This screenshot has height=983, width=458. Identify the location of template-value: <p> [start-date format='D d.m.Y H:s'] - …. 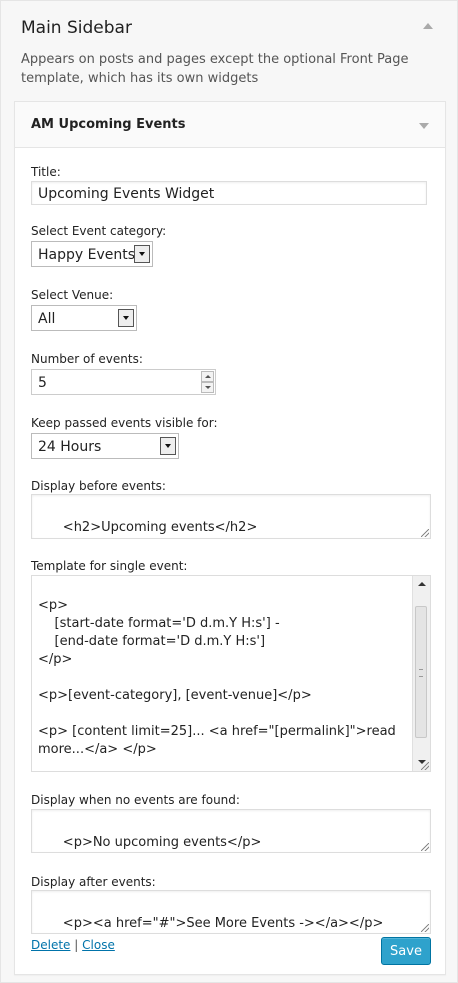
(217, 677).